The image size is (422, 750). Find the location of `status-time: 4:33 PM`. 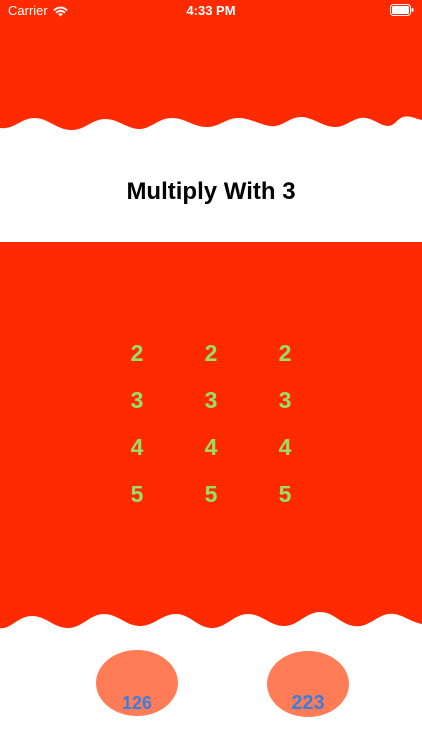

status-time: 4:33 PM is located at coordinates (211, 10).